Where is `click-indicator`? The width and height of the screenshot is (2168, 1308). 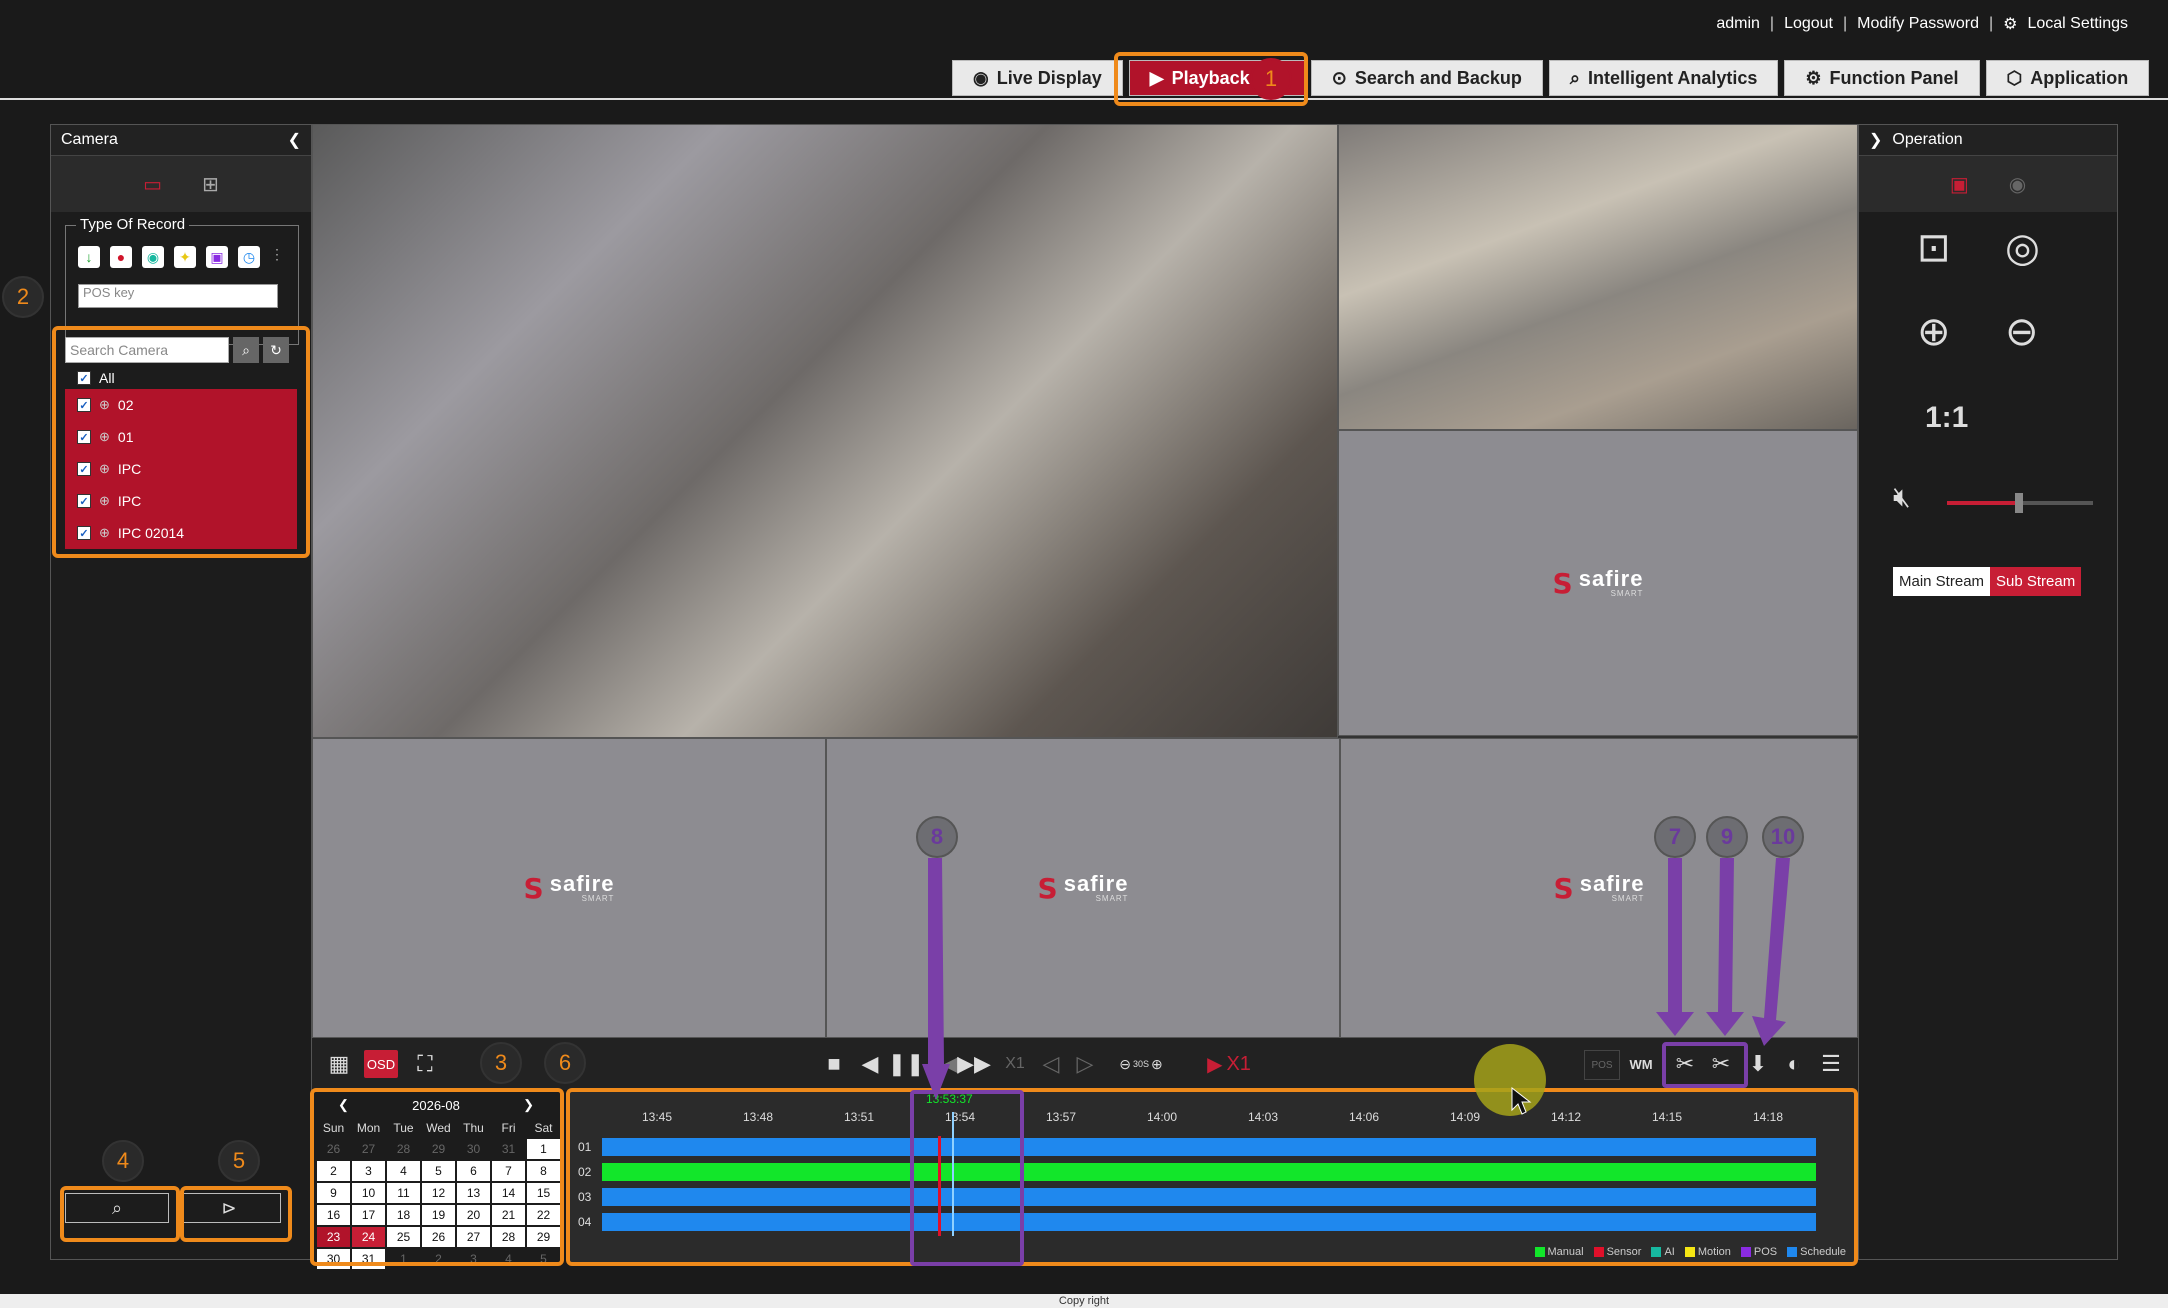
click-indicator is located at coordinates (1510, 1080).